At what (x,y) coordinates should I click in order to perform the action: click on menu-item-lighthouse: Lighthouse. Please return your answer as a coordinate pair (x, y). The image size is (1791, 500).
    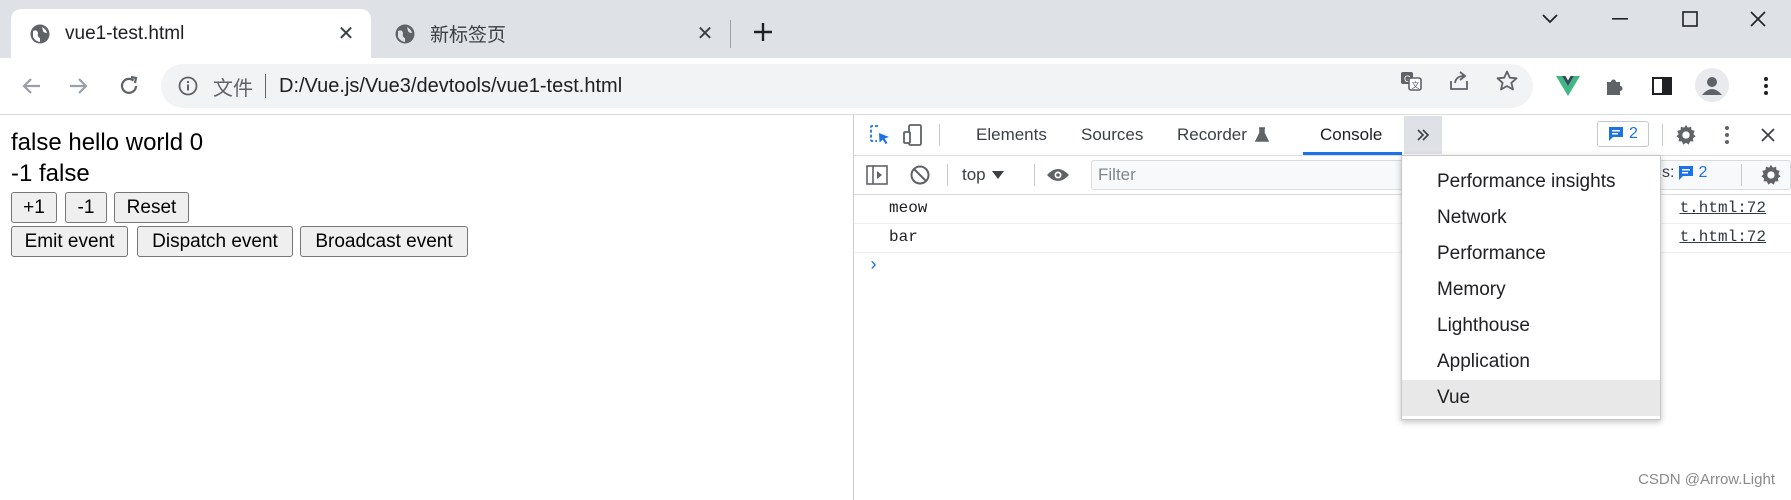
    Looking at the image, I should click on (1531, 326).